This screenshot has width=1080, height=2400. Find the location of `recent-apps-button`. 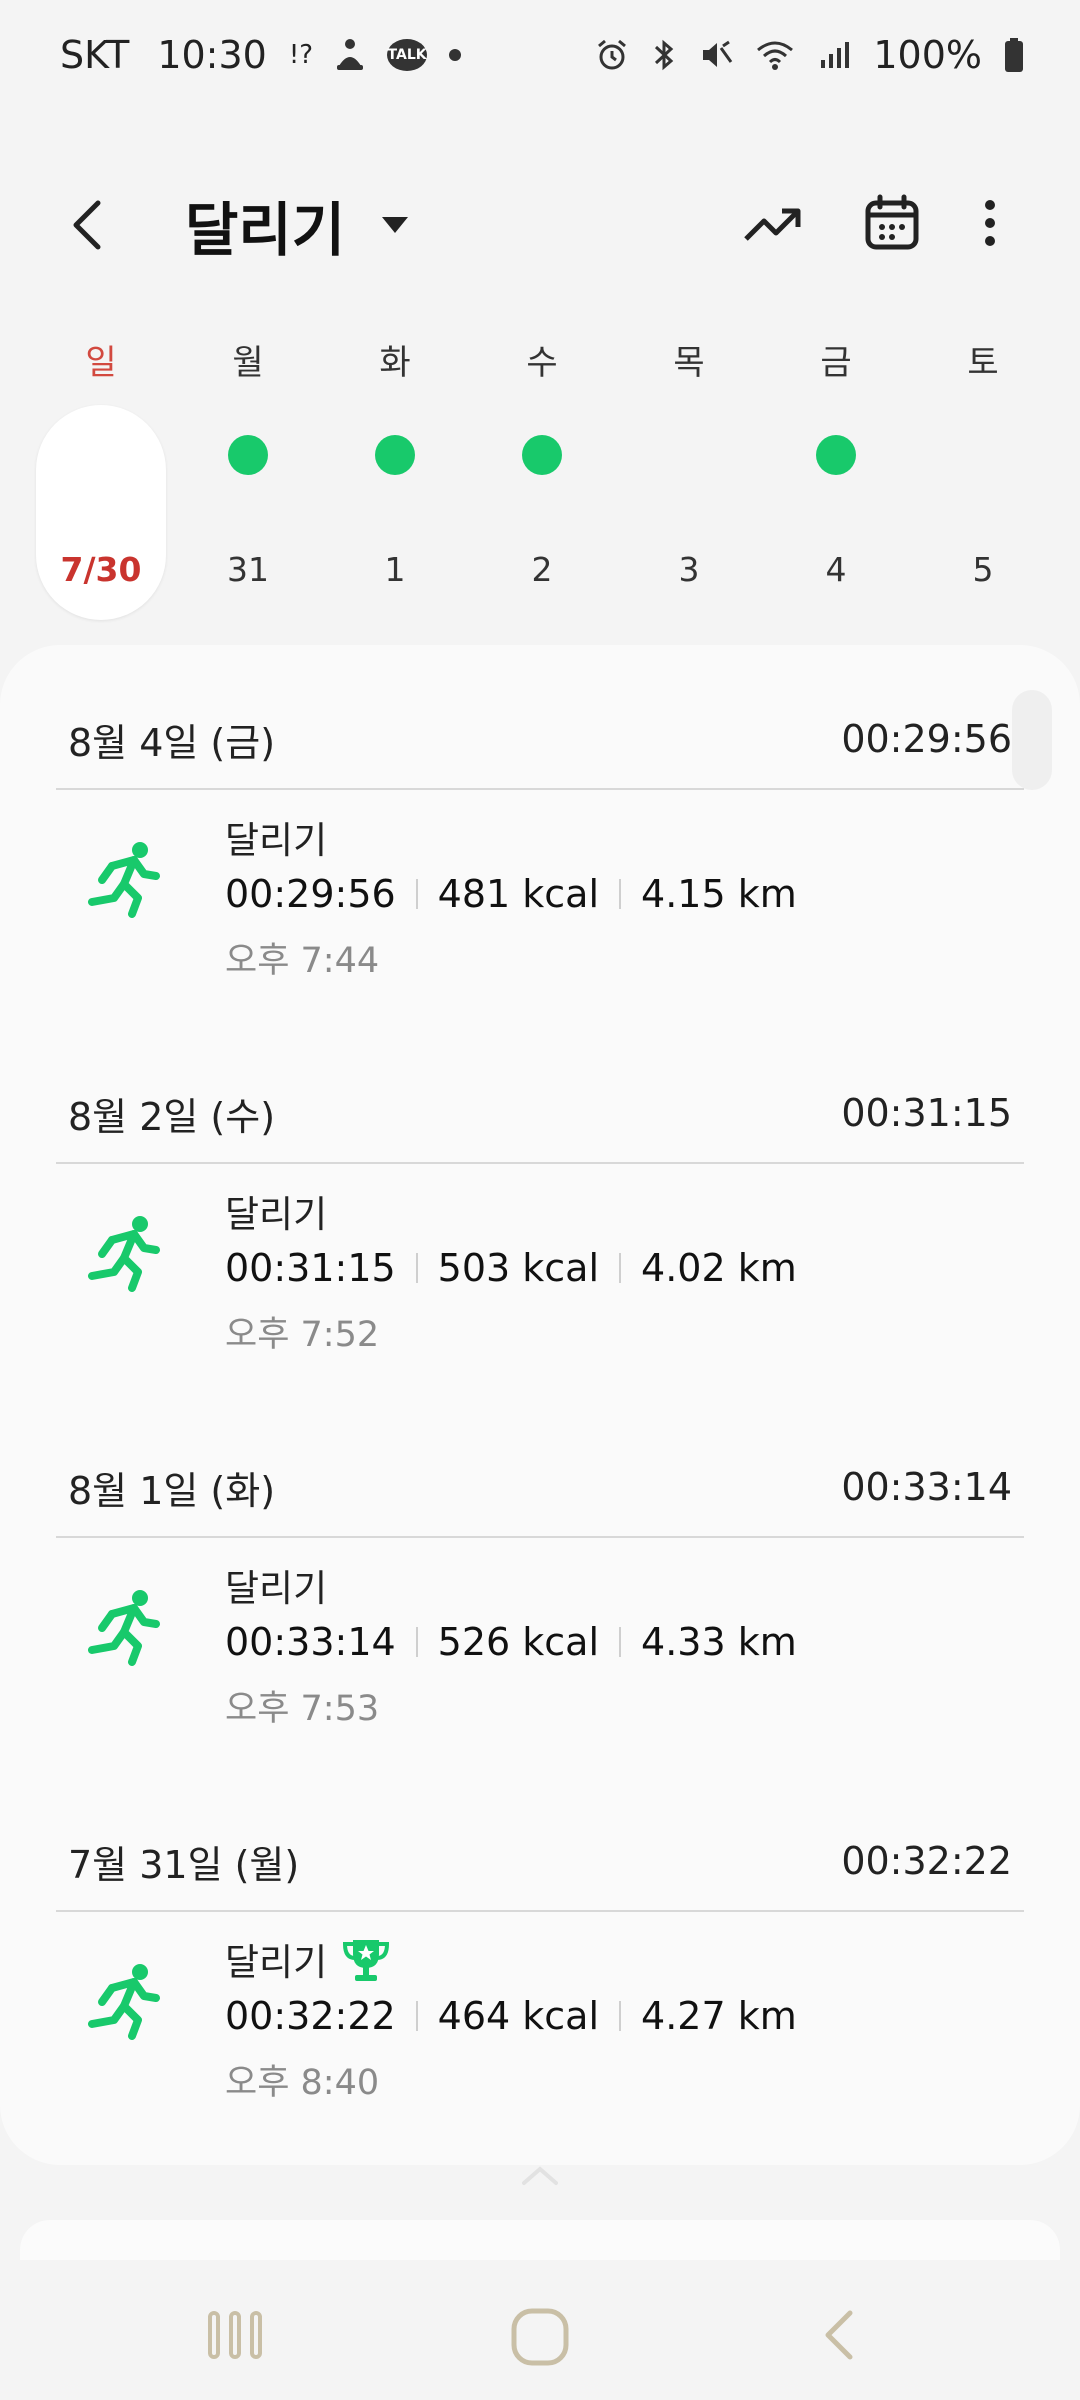

recent-apps-button is located at coordinates (235, 2335).